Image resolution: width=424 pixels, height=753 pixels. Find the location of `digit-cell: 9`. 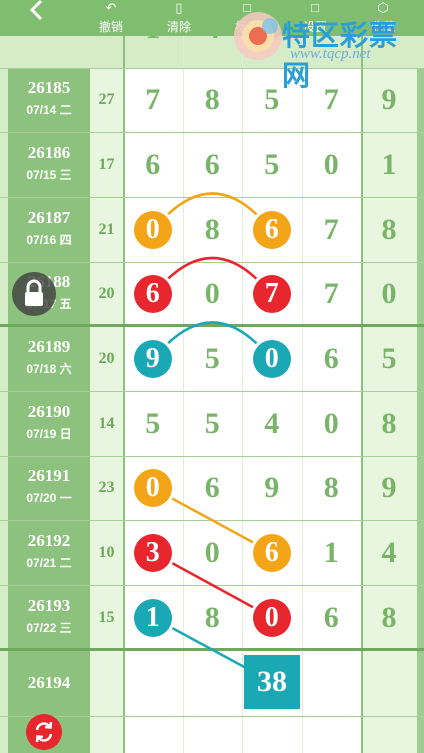

digit-cell: 9 is located at coordinates (272, 488).